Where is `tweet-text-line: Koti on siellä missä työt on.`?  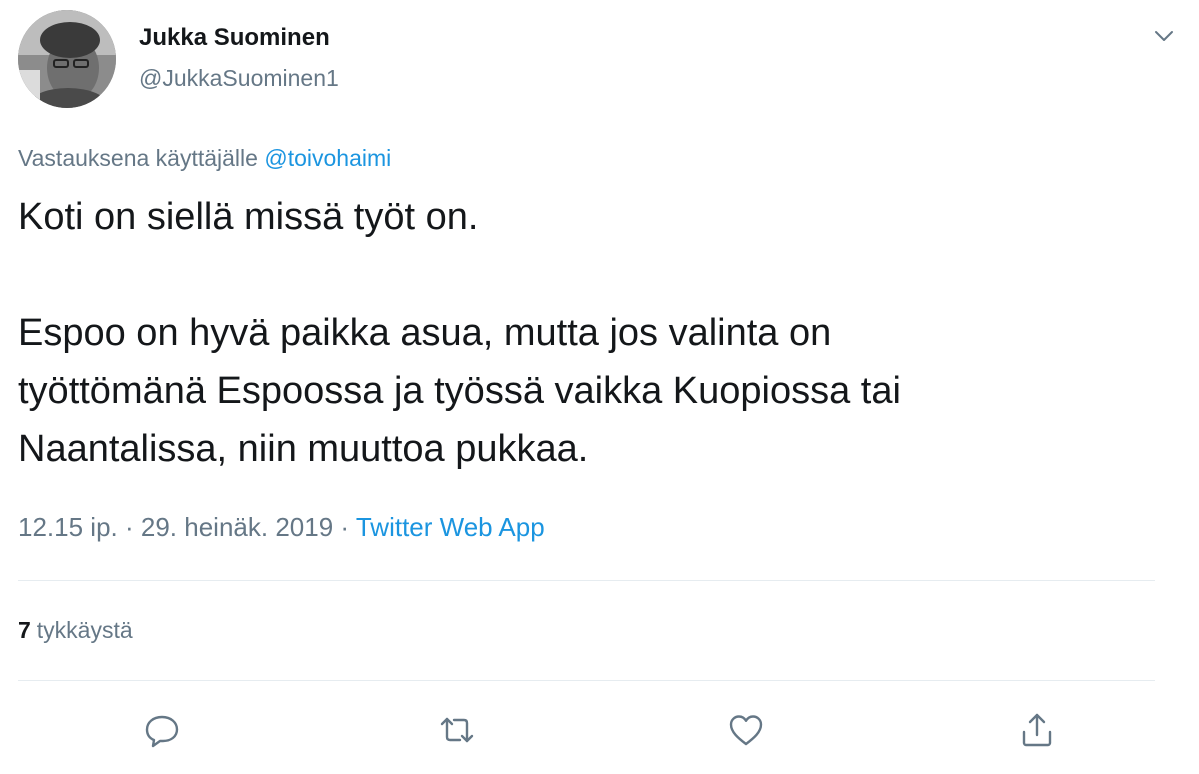
tweet-text-line: Koti on siellä missä työt on. is located at coordinates (248, 217).